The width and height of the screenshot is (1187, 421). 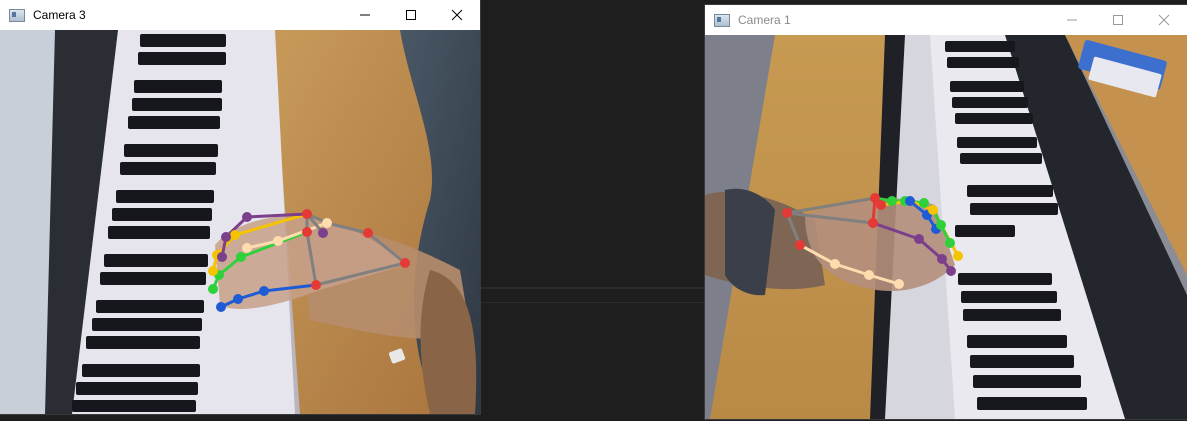 What do you see at coordinates (764, 20) in the screenshot?
I see `window-title: Camera 1` at bounding box center [764, 20].